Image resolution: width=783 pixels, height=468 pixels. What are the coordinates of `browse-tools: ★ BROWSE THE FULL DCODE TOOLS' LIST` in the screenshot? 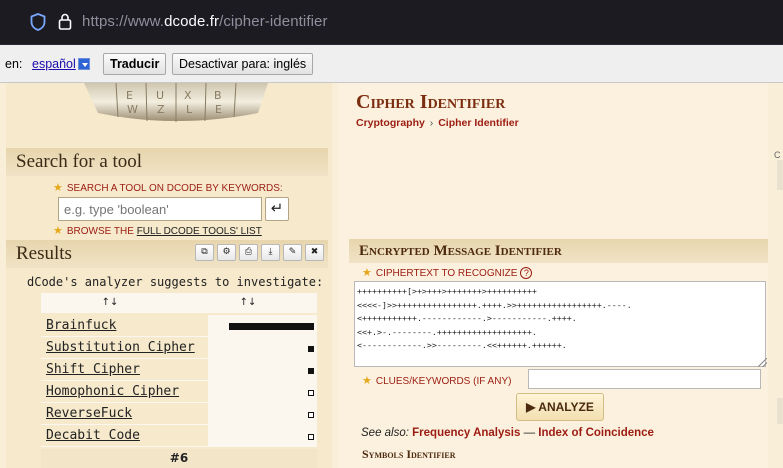 It's located at (157, 230).